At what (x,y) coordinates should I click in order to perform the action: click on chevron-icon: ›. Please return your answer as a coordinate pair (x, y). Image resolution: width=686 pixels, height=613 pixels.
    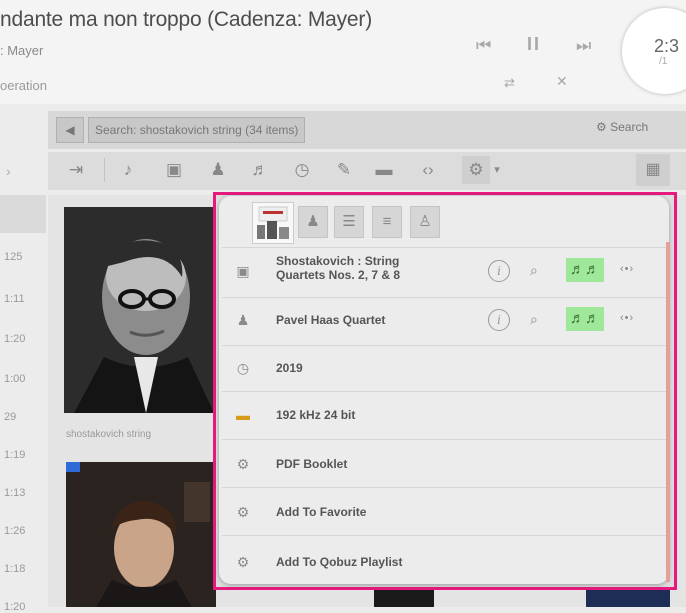
    Looking at the image, I should click on (8, 171).